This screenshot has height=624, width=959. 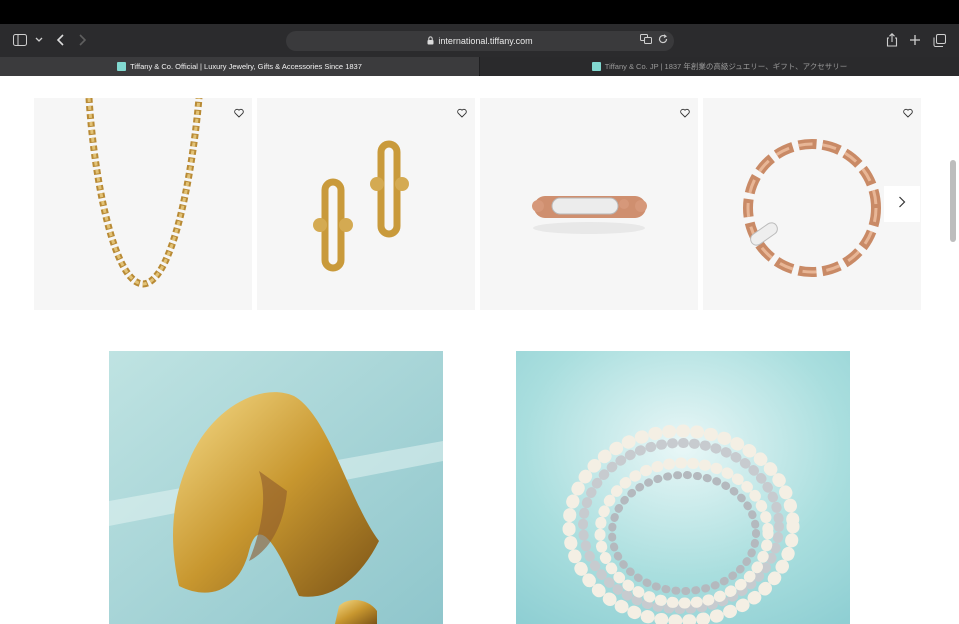 What do you see at coordinates (892, 40) in the screenshot?
I see `share-icon` at bounding box center [892, 40].